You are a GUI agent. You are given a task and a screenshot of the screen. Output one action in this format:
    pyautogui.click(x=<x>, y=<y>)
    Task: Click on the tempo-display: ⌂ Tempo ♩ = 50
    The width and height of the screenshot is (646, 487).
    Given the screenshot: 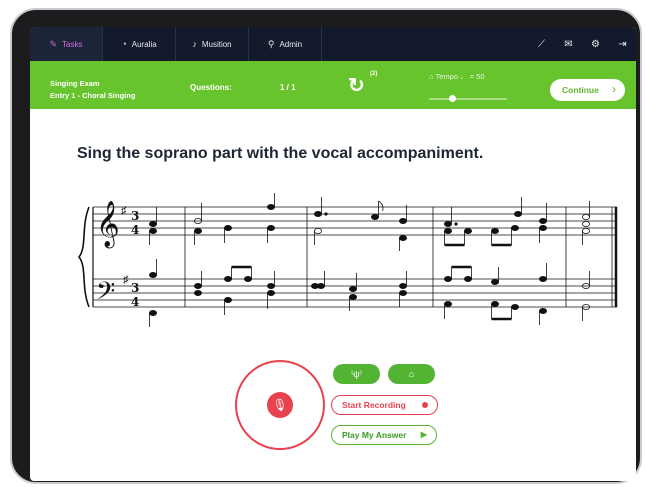 What is the action you would take?
    pyautogui.click(x=457, y=76)
    